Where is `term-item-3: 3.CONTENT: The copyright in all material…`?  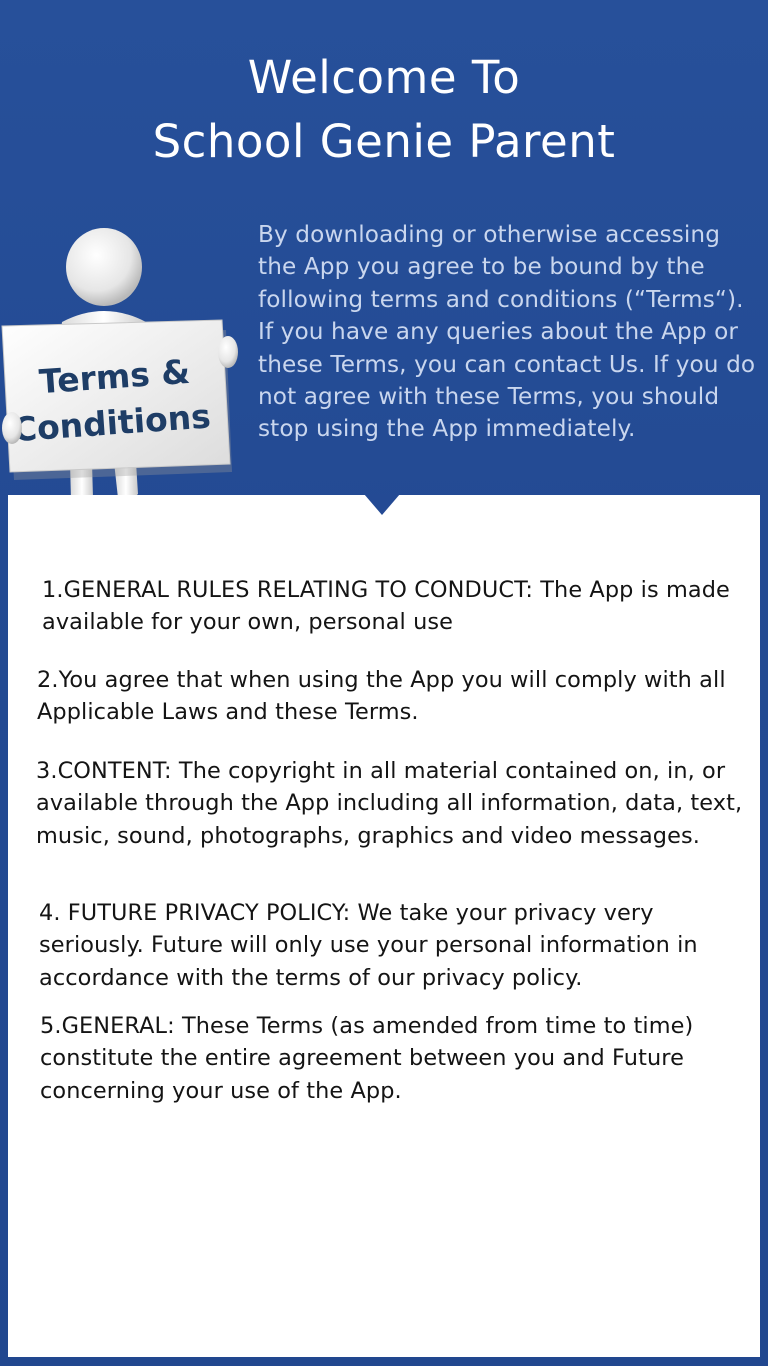
term-item-3: 3.CONTENT: The copyright in all material… is located at coordinates (389, 803).